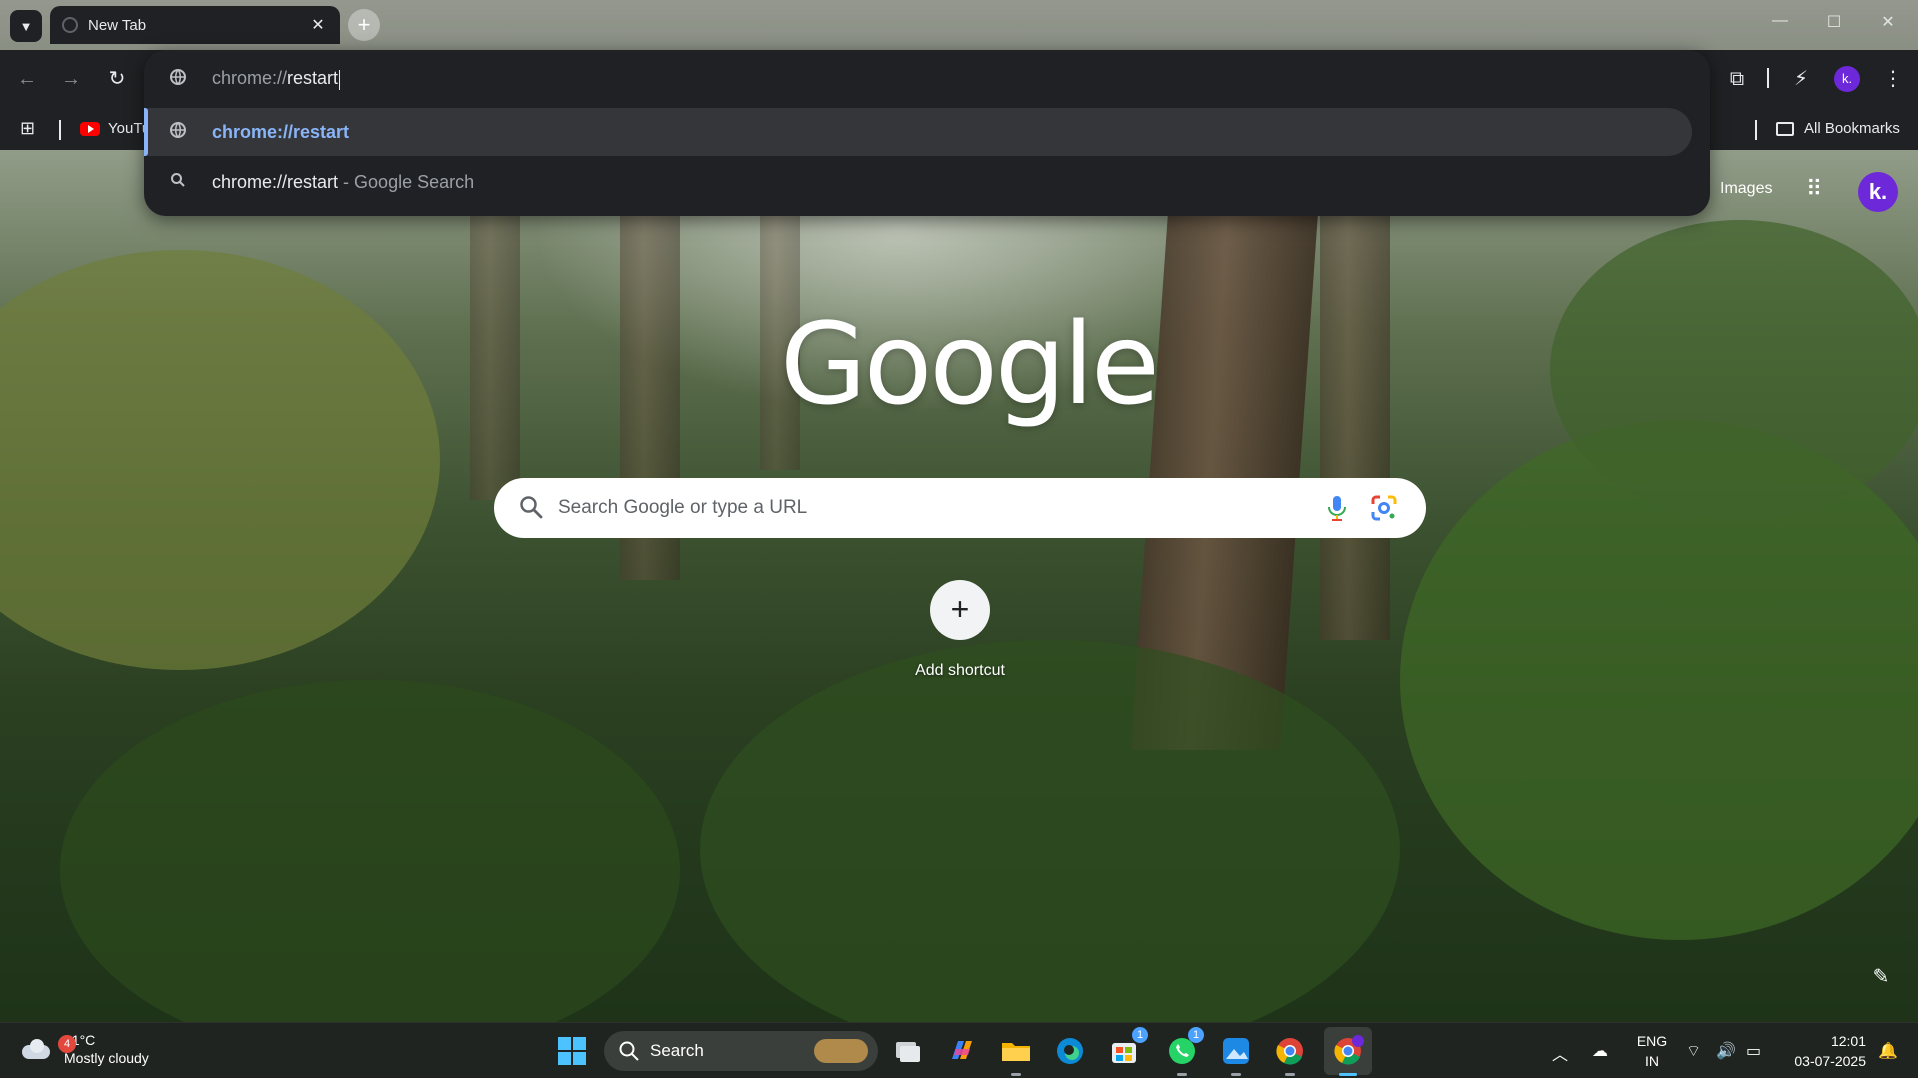 The image size is (1918, 1078). What do you see at coordinates (960, 671) in the screenshot?
I see `add-shortcut-label: Add shortcut` at bounding box center [960, 671].